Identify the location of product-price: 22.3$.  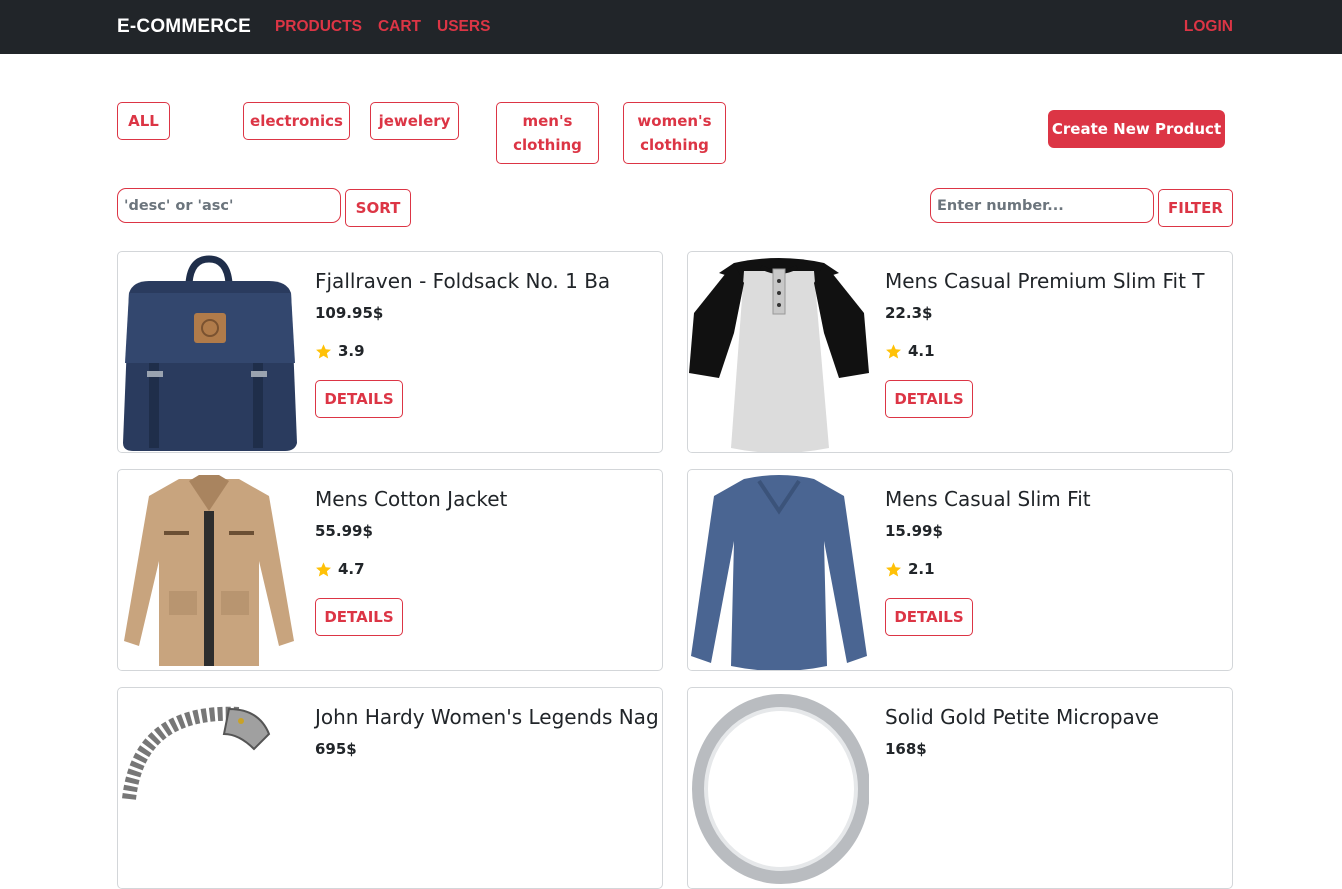
(909, 313).